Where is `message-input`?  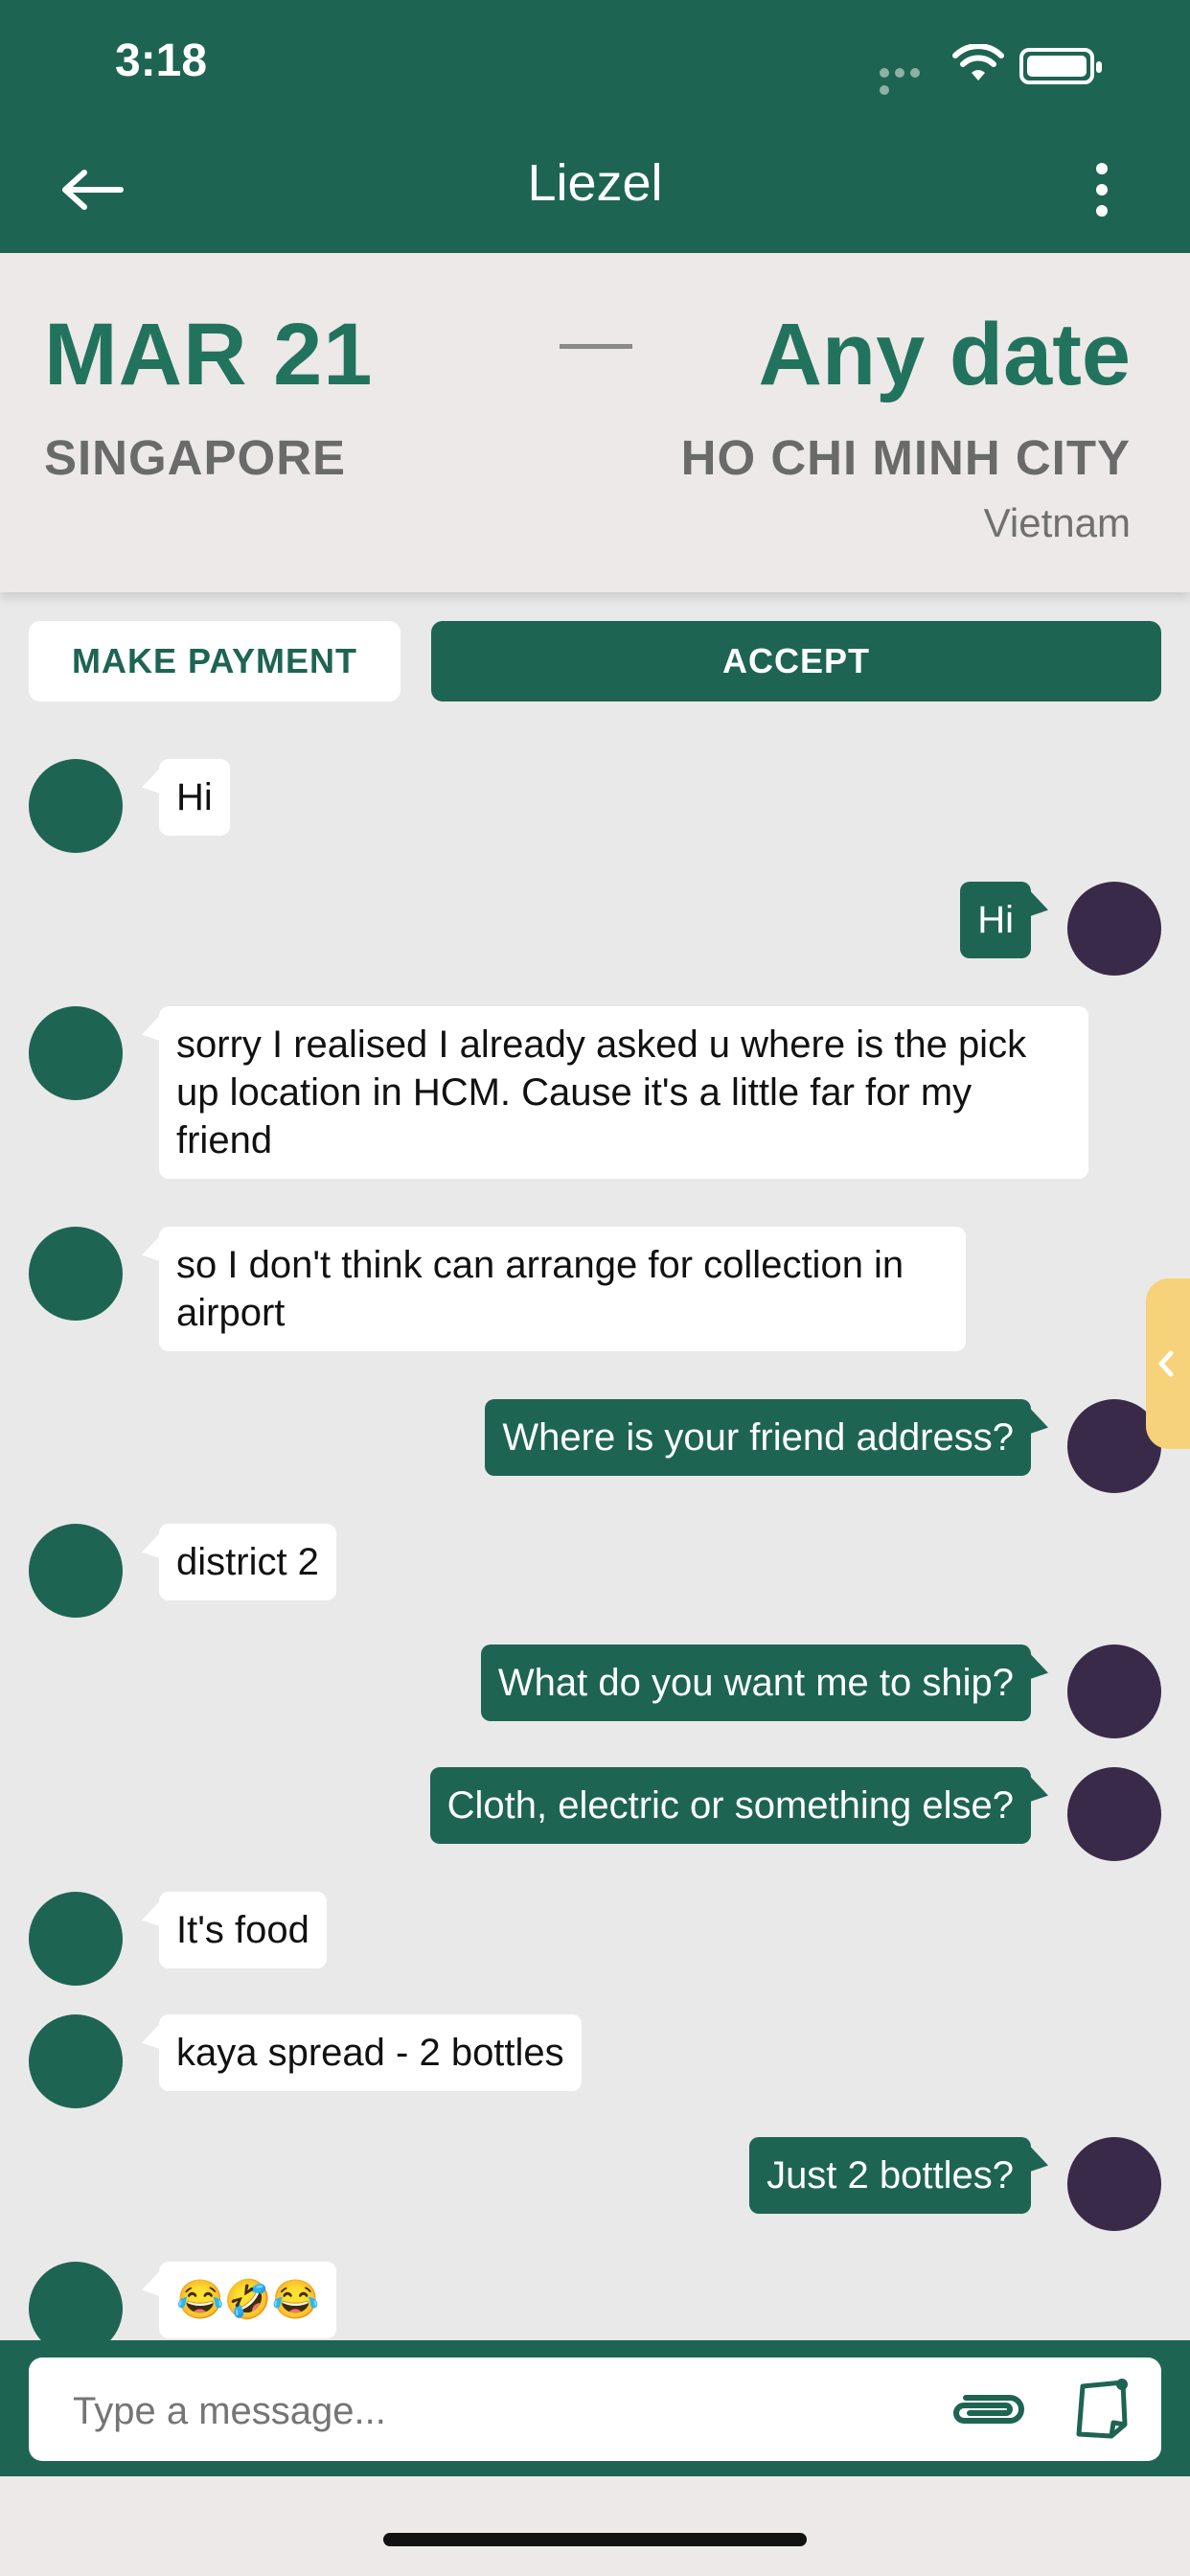
message-input is located at coordinates (504, 2411).